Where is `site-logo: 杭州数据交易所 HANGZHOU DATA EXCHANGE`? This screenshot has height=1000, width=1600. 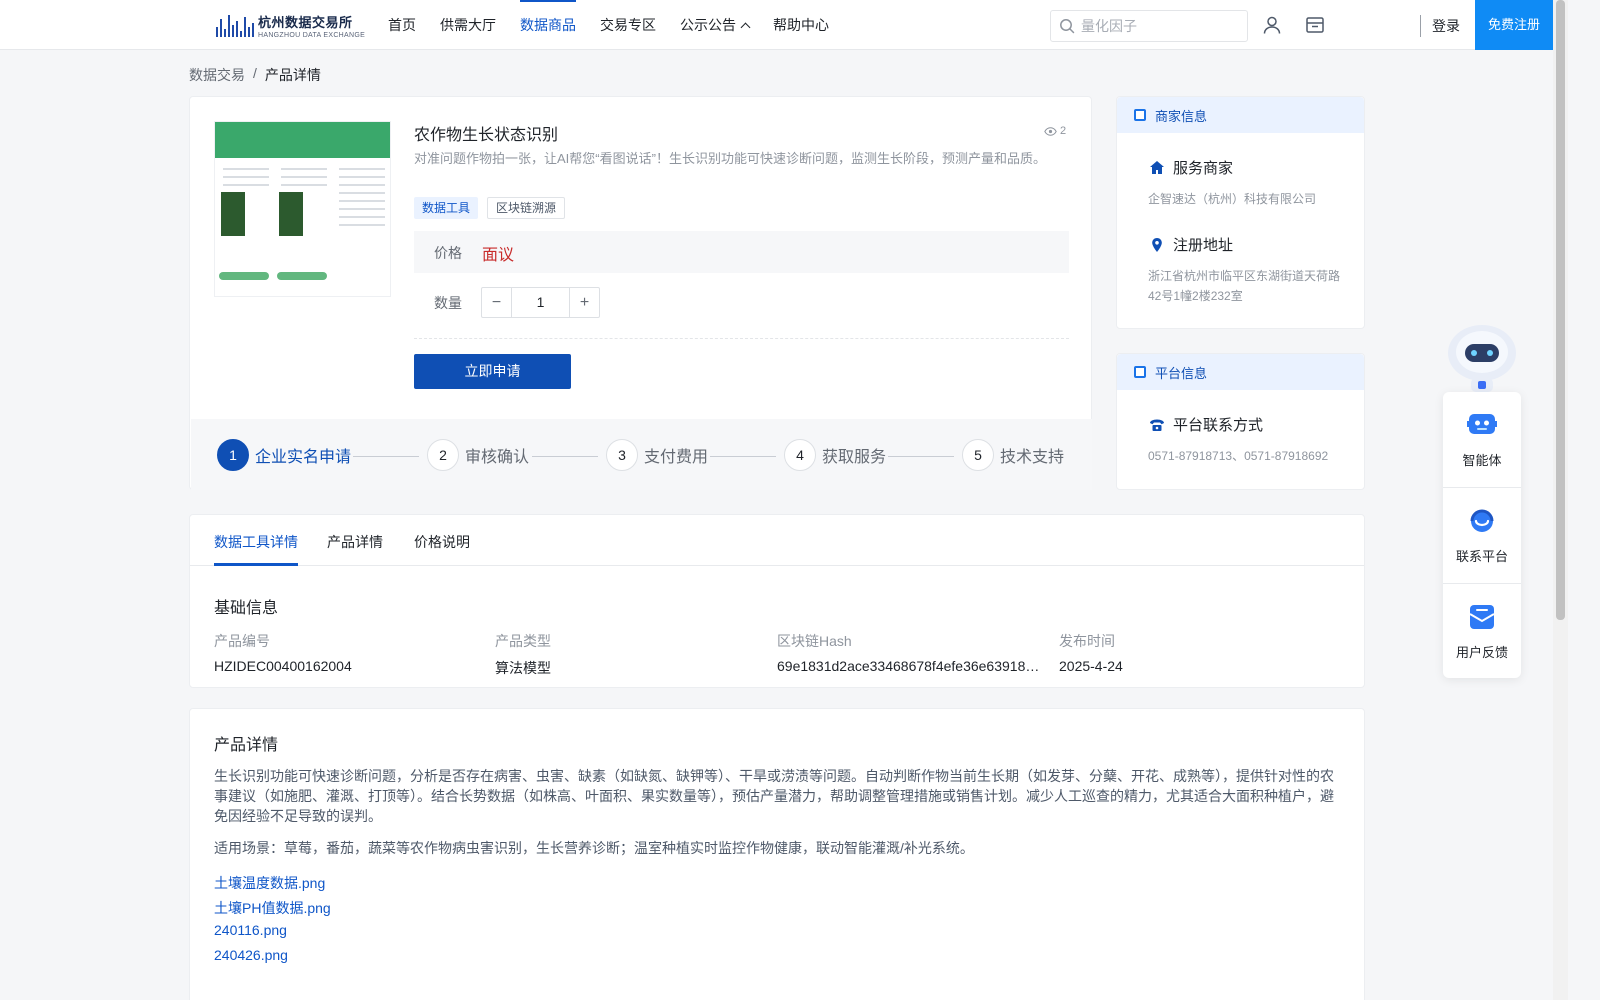 site-logo: 杭州数据交易所 HANGZHOU DATA EXCHANGE is located at coordinates (290, 25).